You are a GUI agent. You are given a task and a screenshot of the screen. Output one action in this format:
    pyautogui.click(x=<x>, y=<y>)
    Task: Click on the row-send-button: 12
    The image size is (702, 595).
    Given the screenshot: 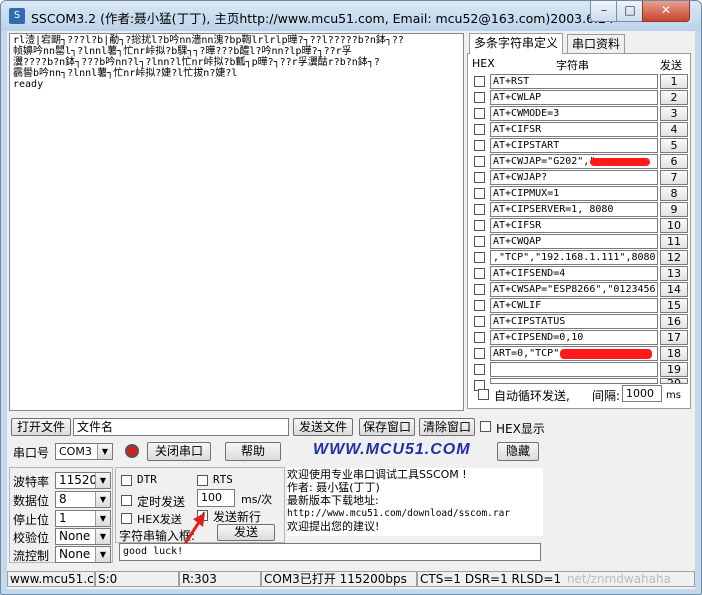 What is the action you would take?
    pyautogui.click(x=674, y=257)
    